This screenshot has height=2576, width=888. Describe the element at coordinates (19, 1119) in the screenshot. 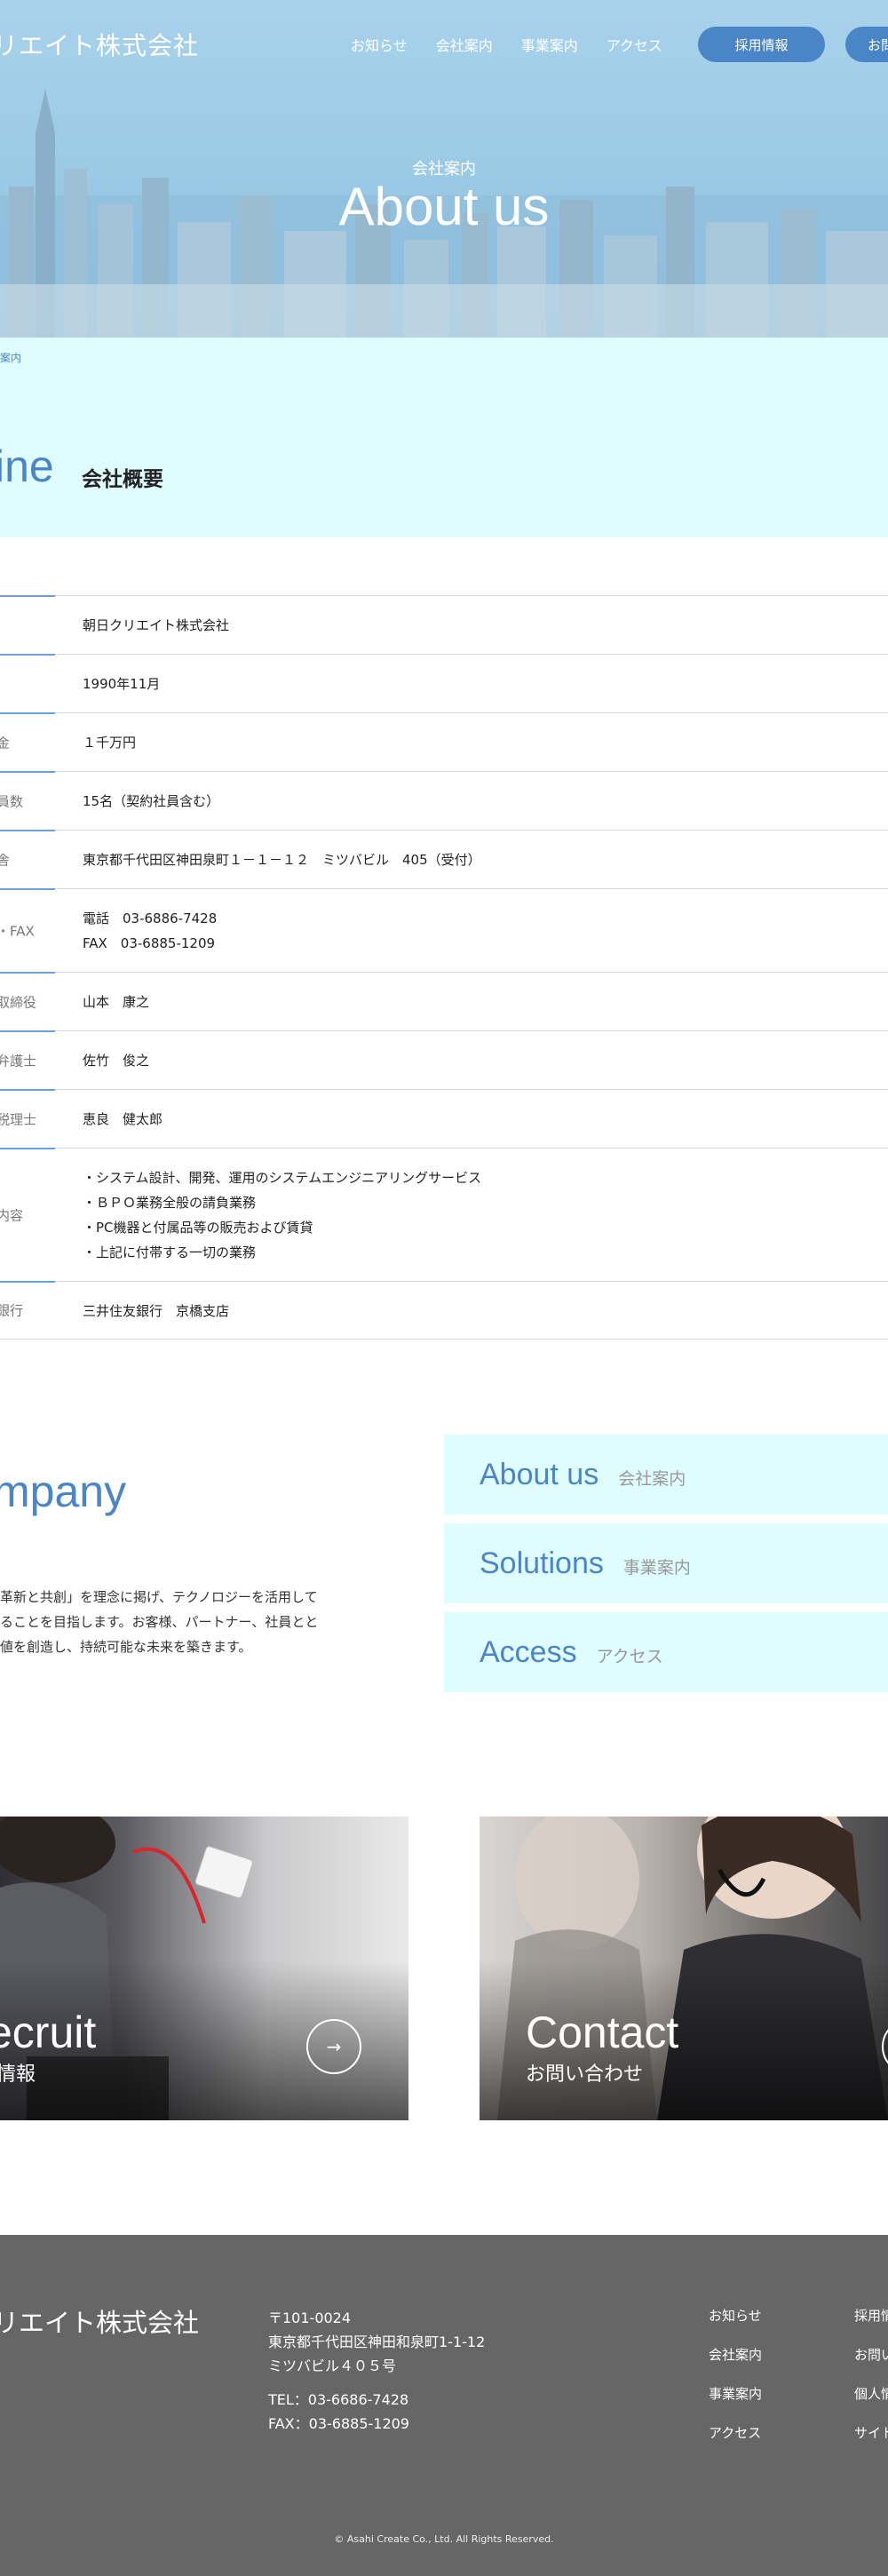

I see `row-label: 税理士` at that location.